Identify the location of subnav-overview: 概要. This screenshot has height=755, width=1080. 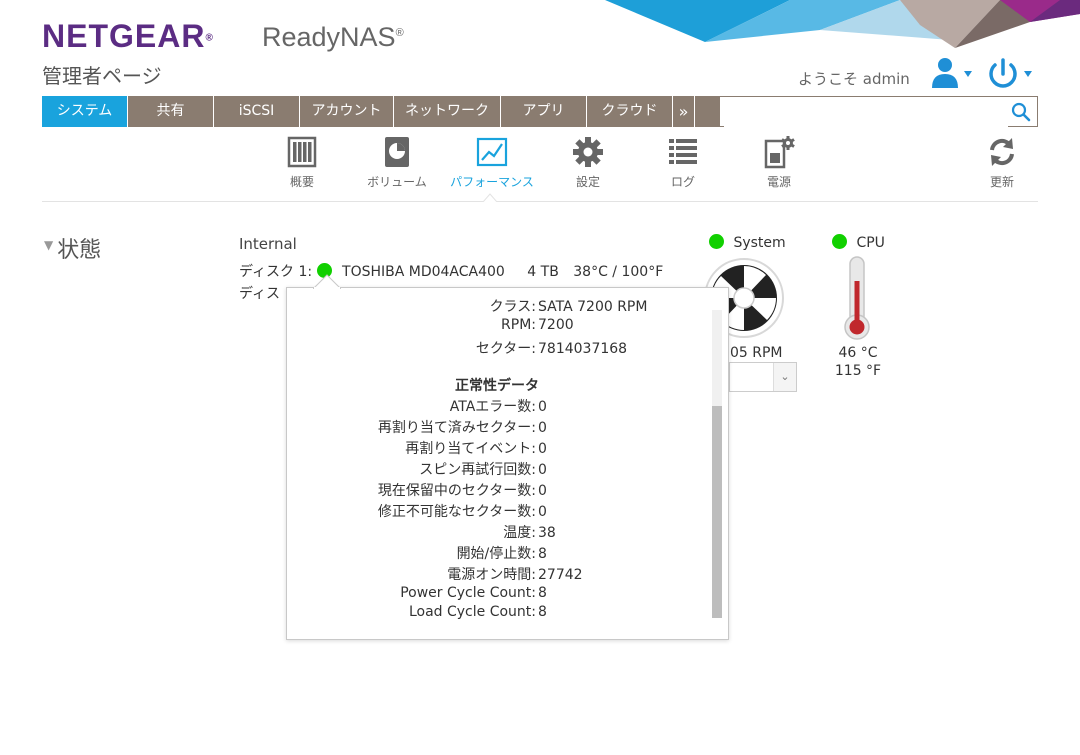
(302, 162).